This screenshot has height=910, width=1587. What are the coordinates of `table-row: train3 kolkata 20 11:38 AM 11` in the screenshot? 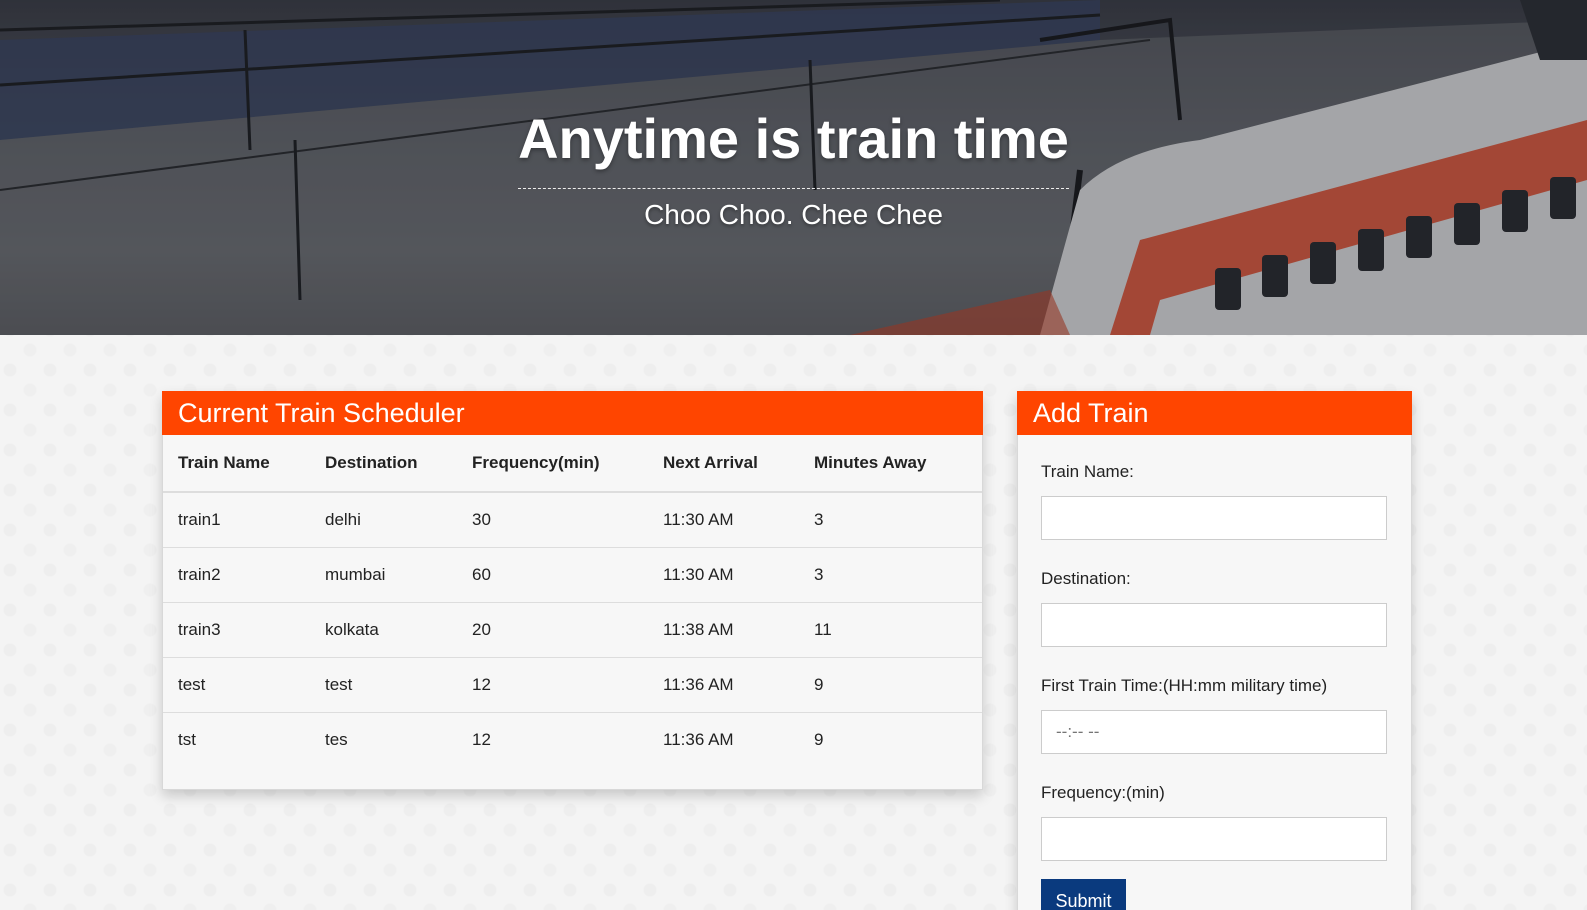 It's located at (572, 630).